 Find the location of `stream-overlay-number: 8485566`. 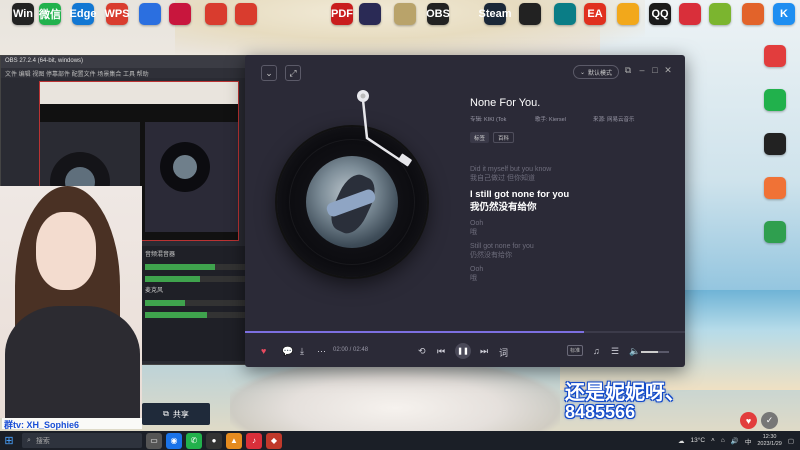

stream-overlay-number: 8485566 is located at coordinates (600, 412).